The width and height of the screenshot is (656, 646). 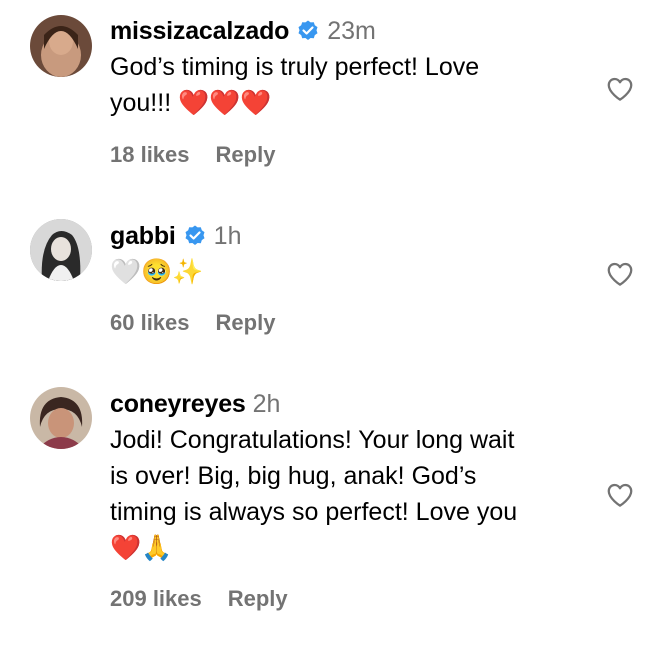 What do you see at coordinates (350, 404) in the screenshot?
I see `comment-header: coneyreyes 2h` at bounding box center [350, 404].